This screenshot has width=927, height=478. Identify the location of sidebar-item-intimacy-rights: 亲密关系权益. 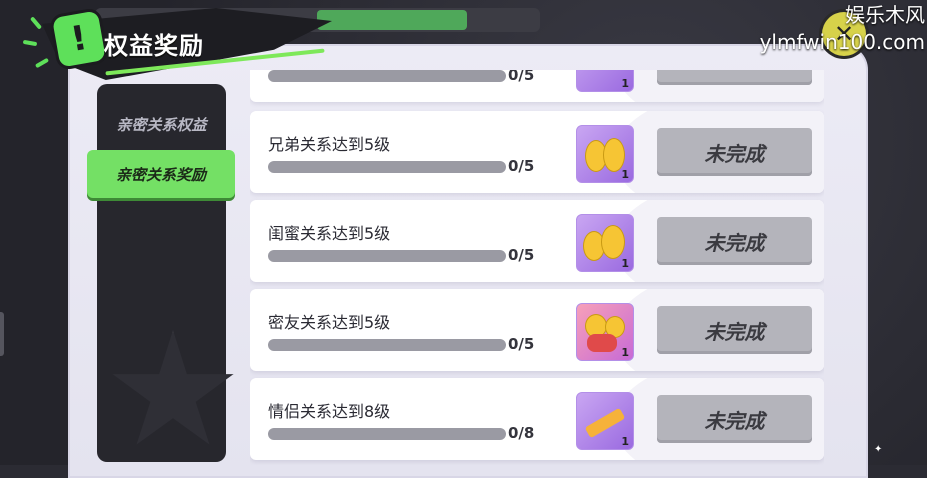
(161, 124).